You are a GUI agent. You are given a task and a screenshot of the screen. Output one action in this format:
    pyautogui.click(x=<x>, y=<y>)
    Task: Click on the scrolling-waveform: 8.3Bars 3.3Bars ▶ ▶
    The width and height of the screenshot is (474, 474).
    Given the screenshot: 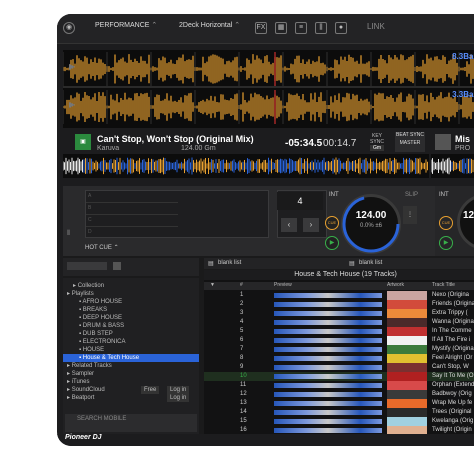 What is the action you would take?
    pyautogui.click(x=268, y=89)
    